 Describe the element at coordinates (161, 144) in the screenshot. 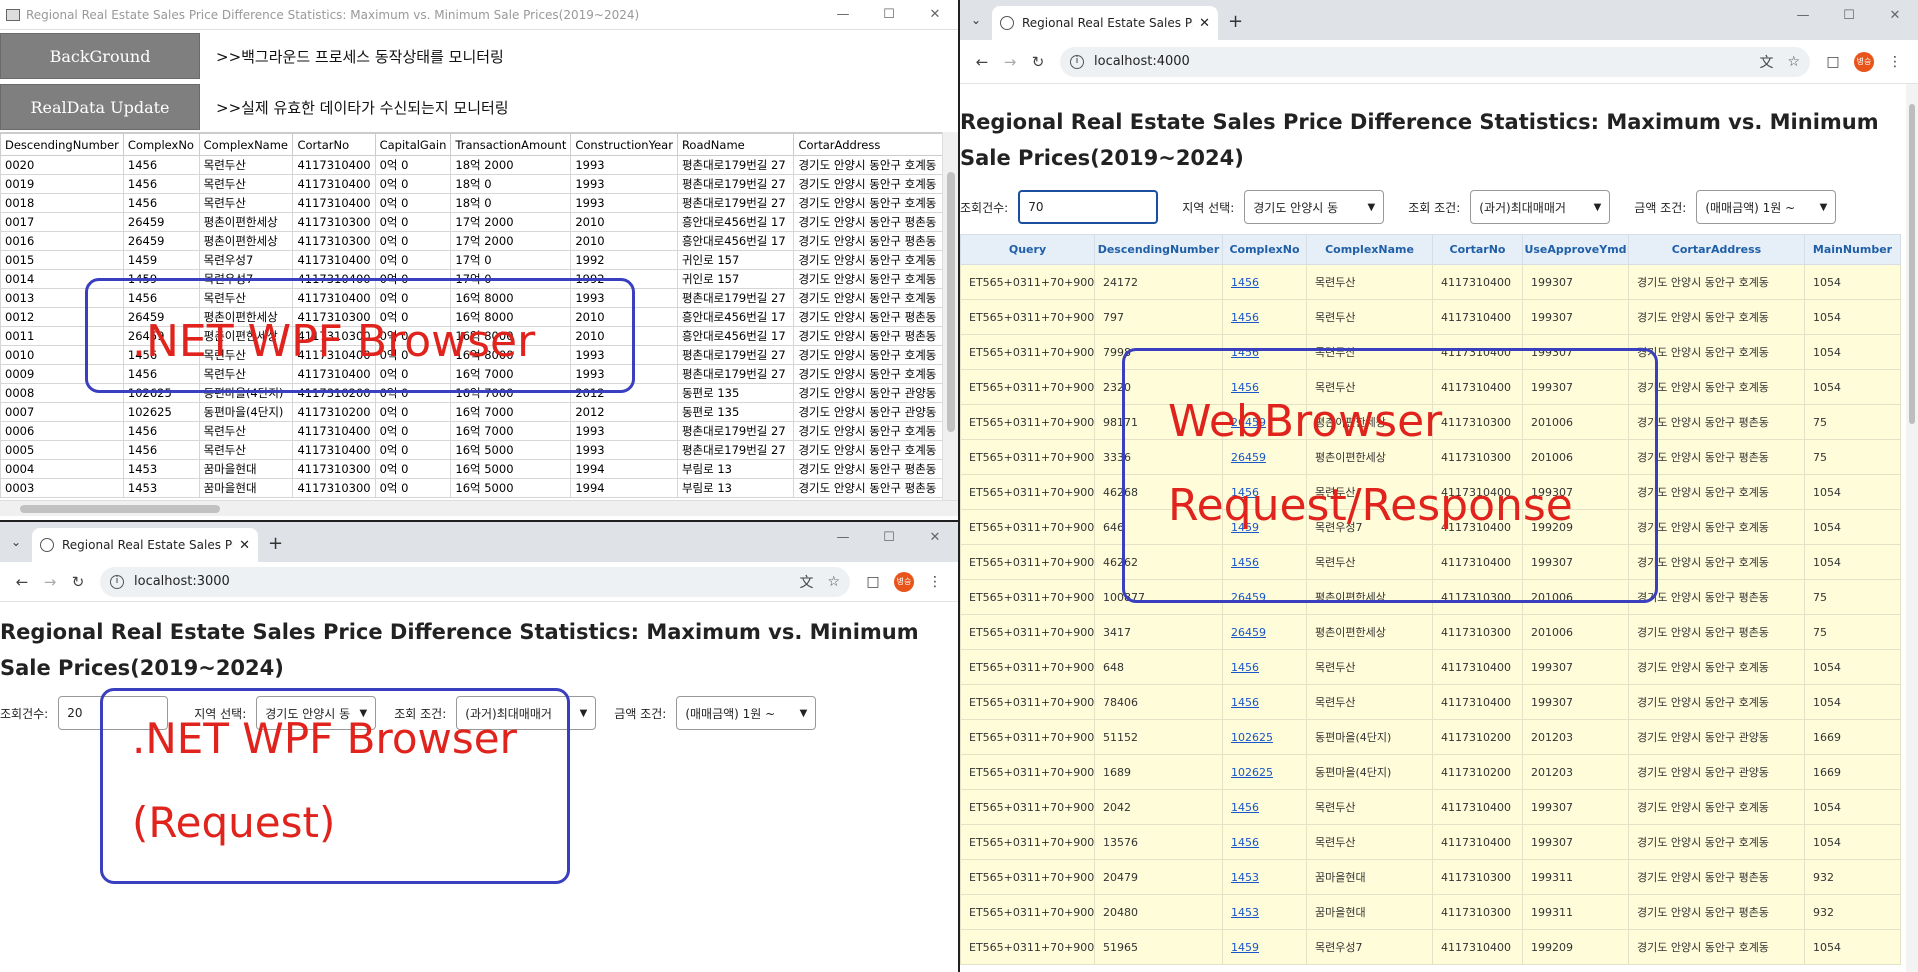

I see `grid-column-header: ComplexNo` at that location.